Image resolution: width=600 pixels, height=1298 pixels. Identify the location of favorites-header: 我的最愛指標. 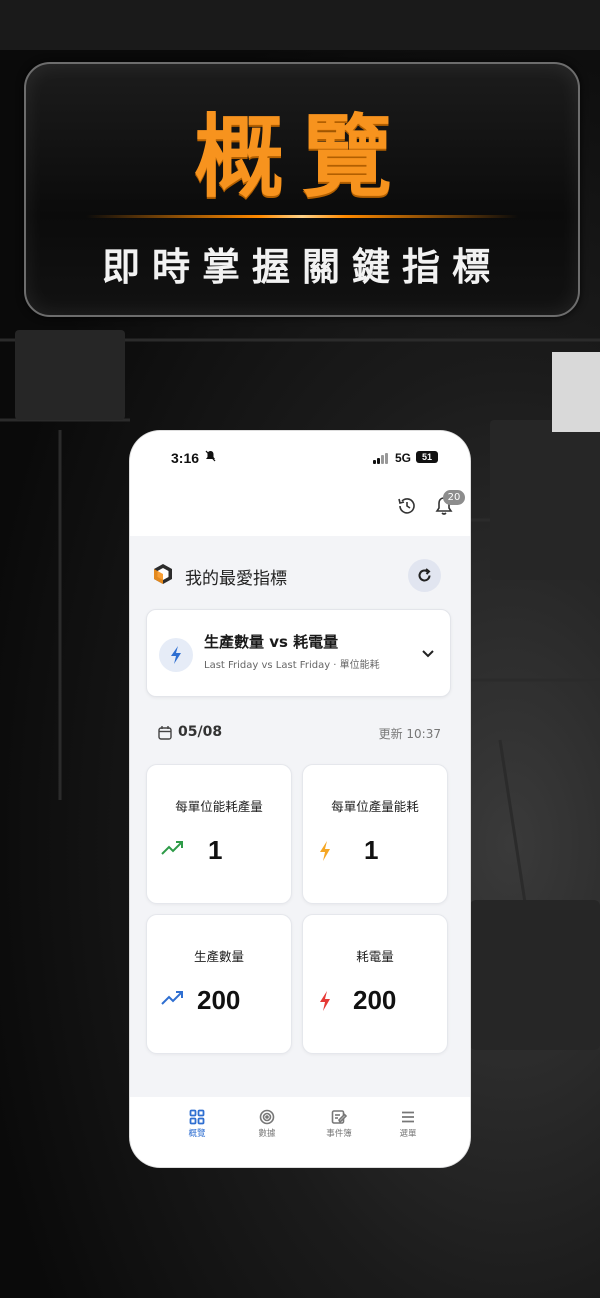
(300, 575).